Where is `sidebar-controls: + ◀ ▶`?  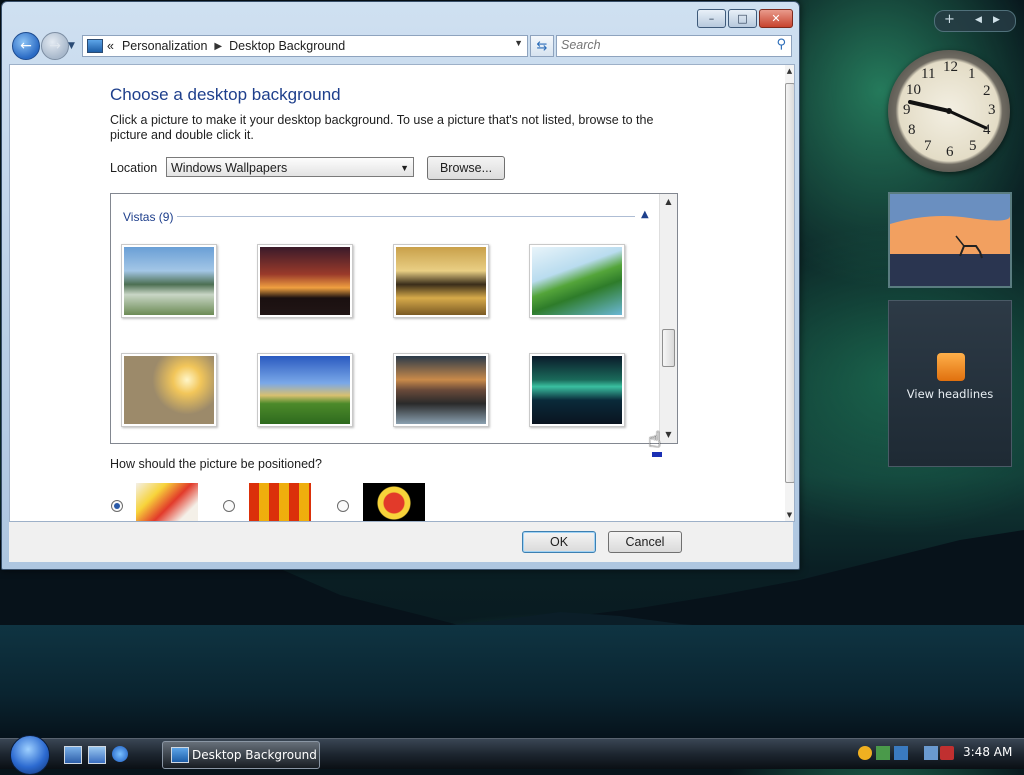 sidebar-controls: + ◀ ▶ is located at coordinates (975, 21).